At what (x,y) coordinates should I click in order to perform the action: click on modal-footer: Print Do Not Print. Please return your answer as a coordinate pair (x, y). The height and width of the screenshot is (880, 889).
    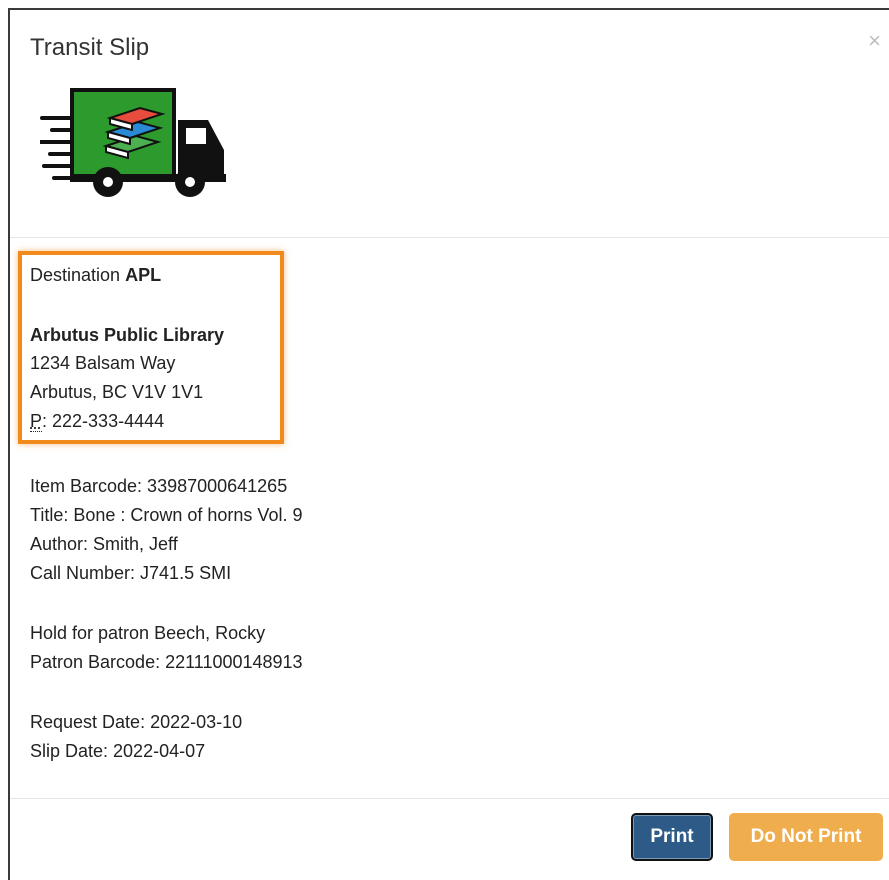
    Looking at the image, I should click on (449, 839).